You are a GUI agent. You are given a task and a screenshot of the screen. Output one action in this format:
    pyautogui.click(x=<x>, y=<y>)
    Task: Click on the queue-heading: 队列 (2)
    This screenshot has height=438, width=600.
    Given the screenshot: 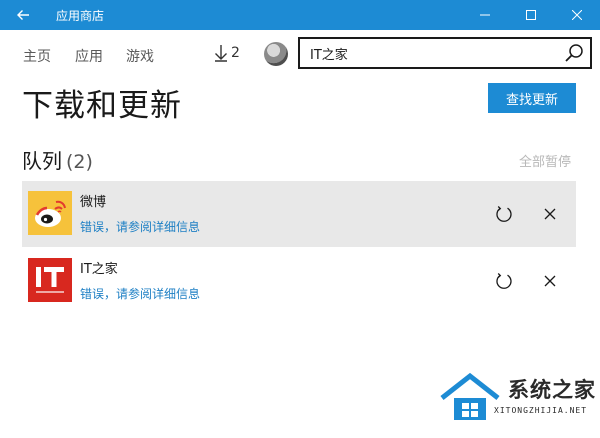 What is the action you would take?
    pyautogui.click(x=57, y=159)
    